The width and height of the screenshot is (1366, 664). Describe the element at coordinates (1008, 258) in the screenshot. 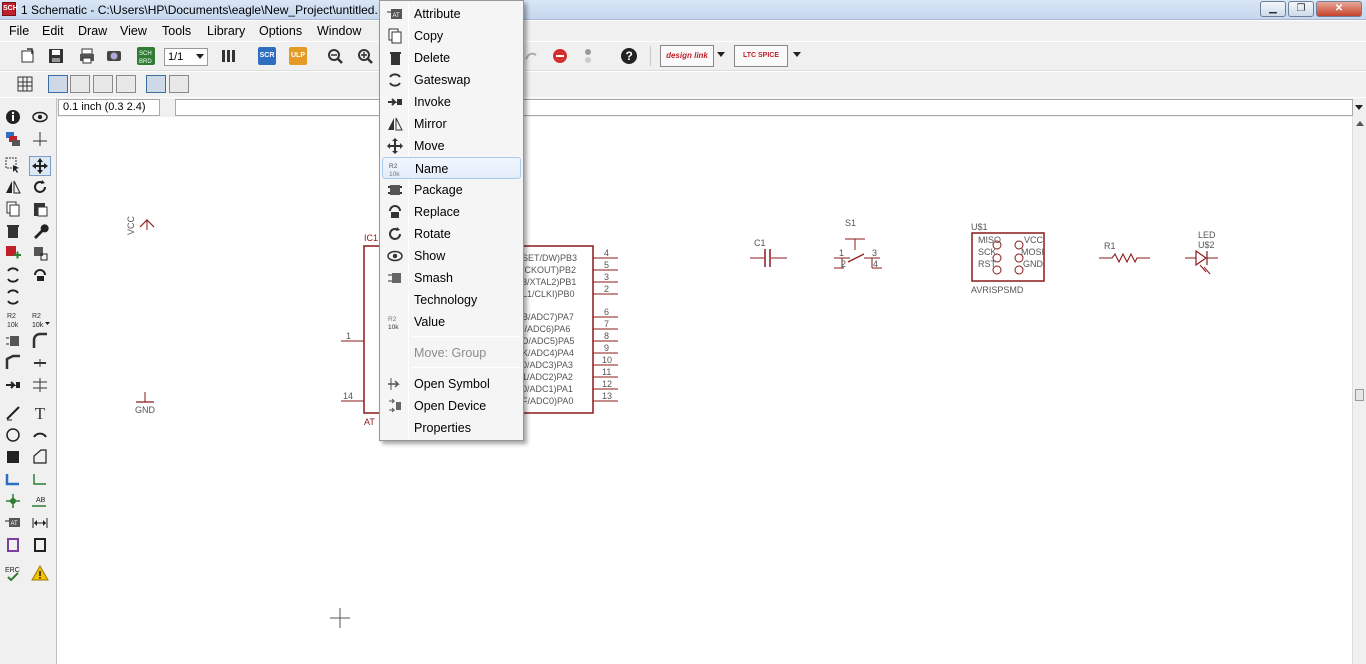

I see `u1-avrisp-header: U$1 MISO SCK RST VCC MOSI GND AVRISPSMD` at that location.